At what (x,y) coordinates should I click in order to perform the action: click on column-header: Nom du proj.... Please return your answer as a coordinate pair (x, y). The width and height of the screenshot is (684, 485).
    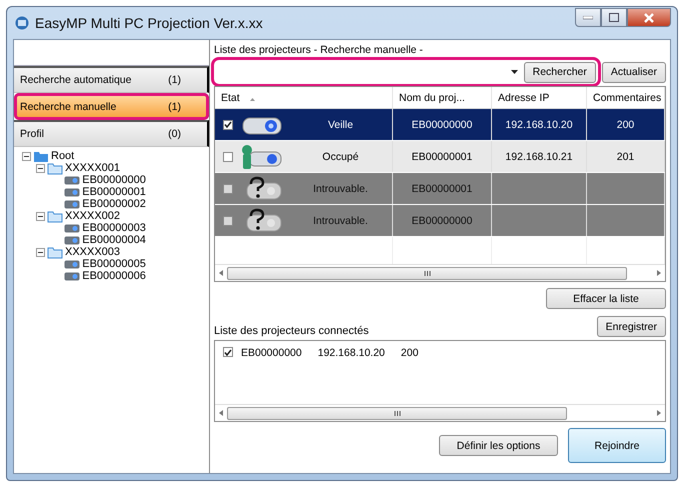
    Looking at the image, I should click on (442, 97).